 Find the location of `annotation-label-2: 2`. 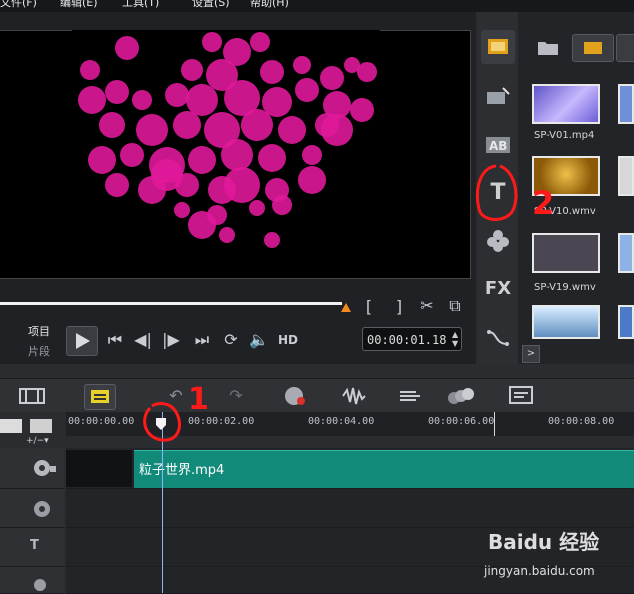

annotation-label-2: 2 is located at coordinates (543, 203).